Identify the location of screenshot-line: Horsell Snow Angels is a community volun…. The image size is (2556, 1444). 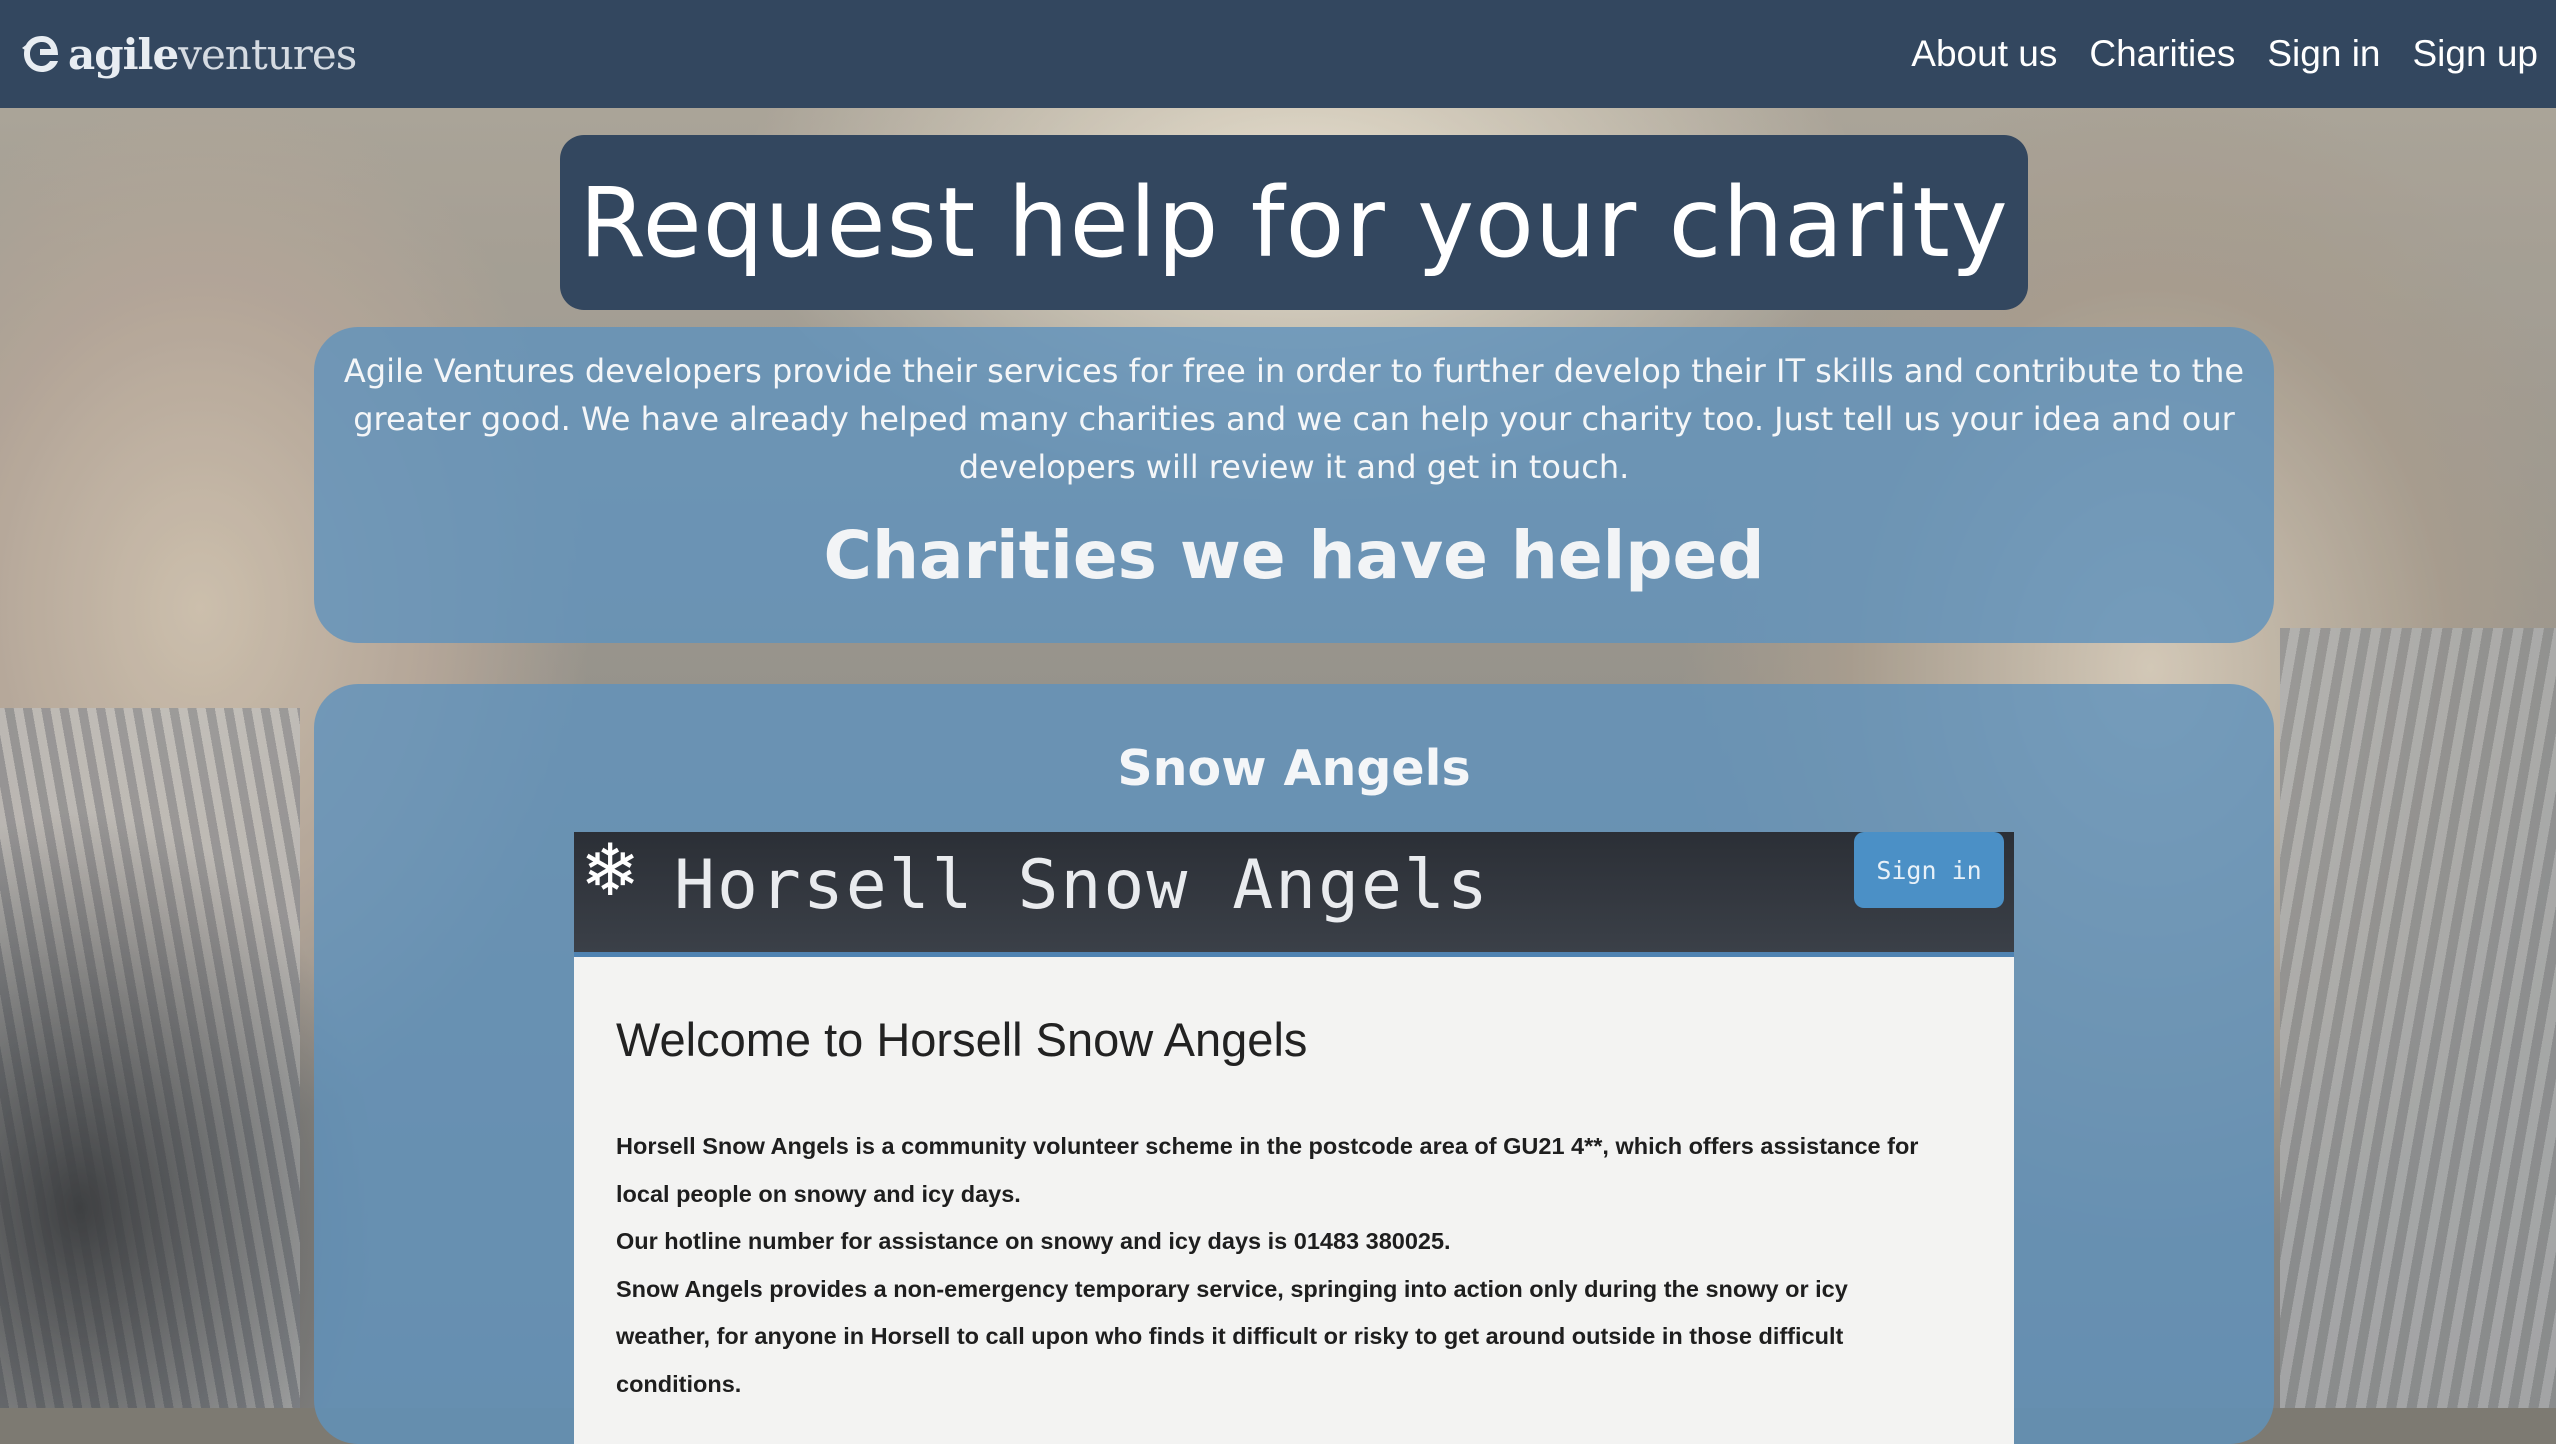
(1267, 1146).